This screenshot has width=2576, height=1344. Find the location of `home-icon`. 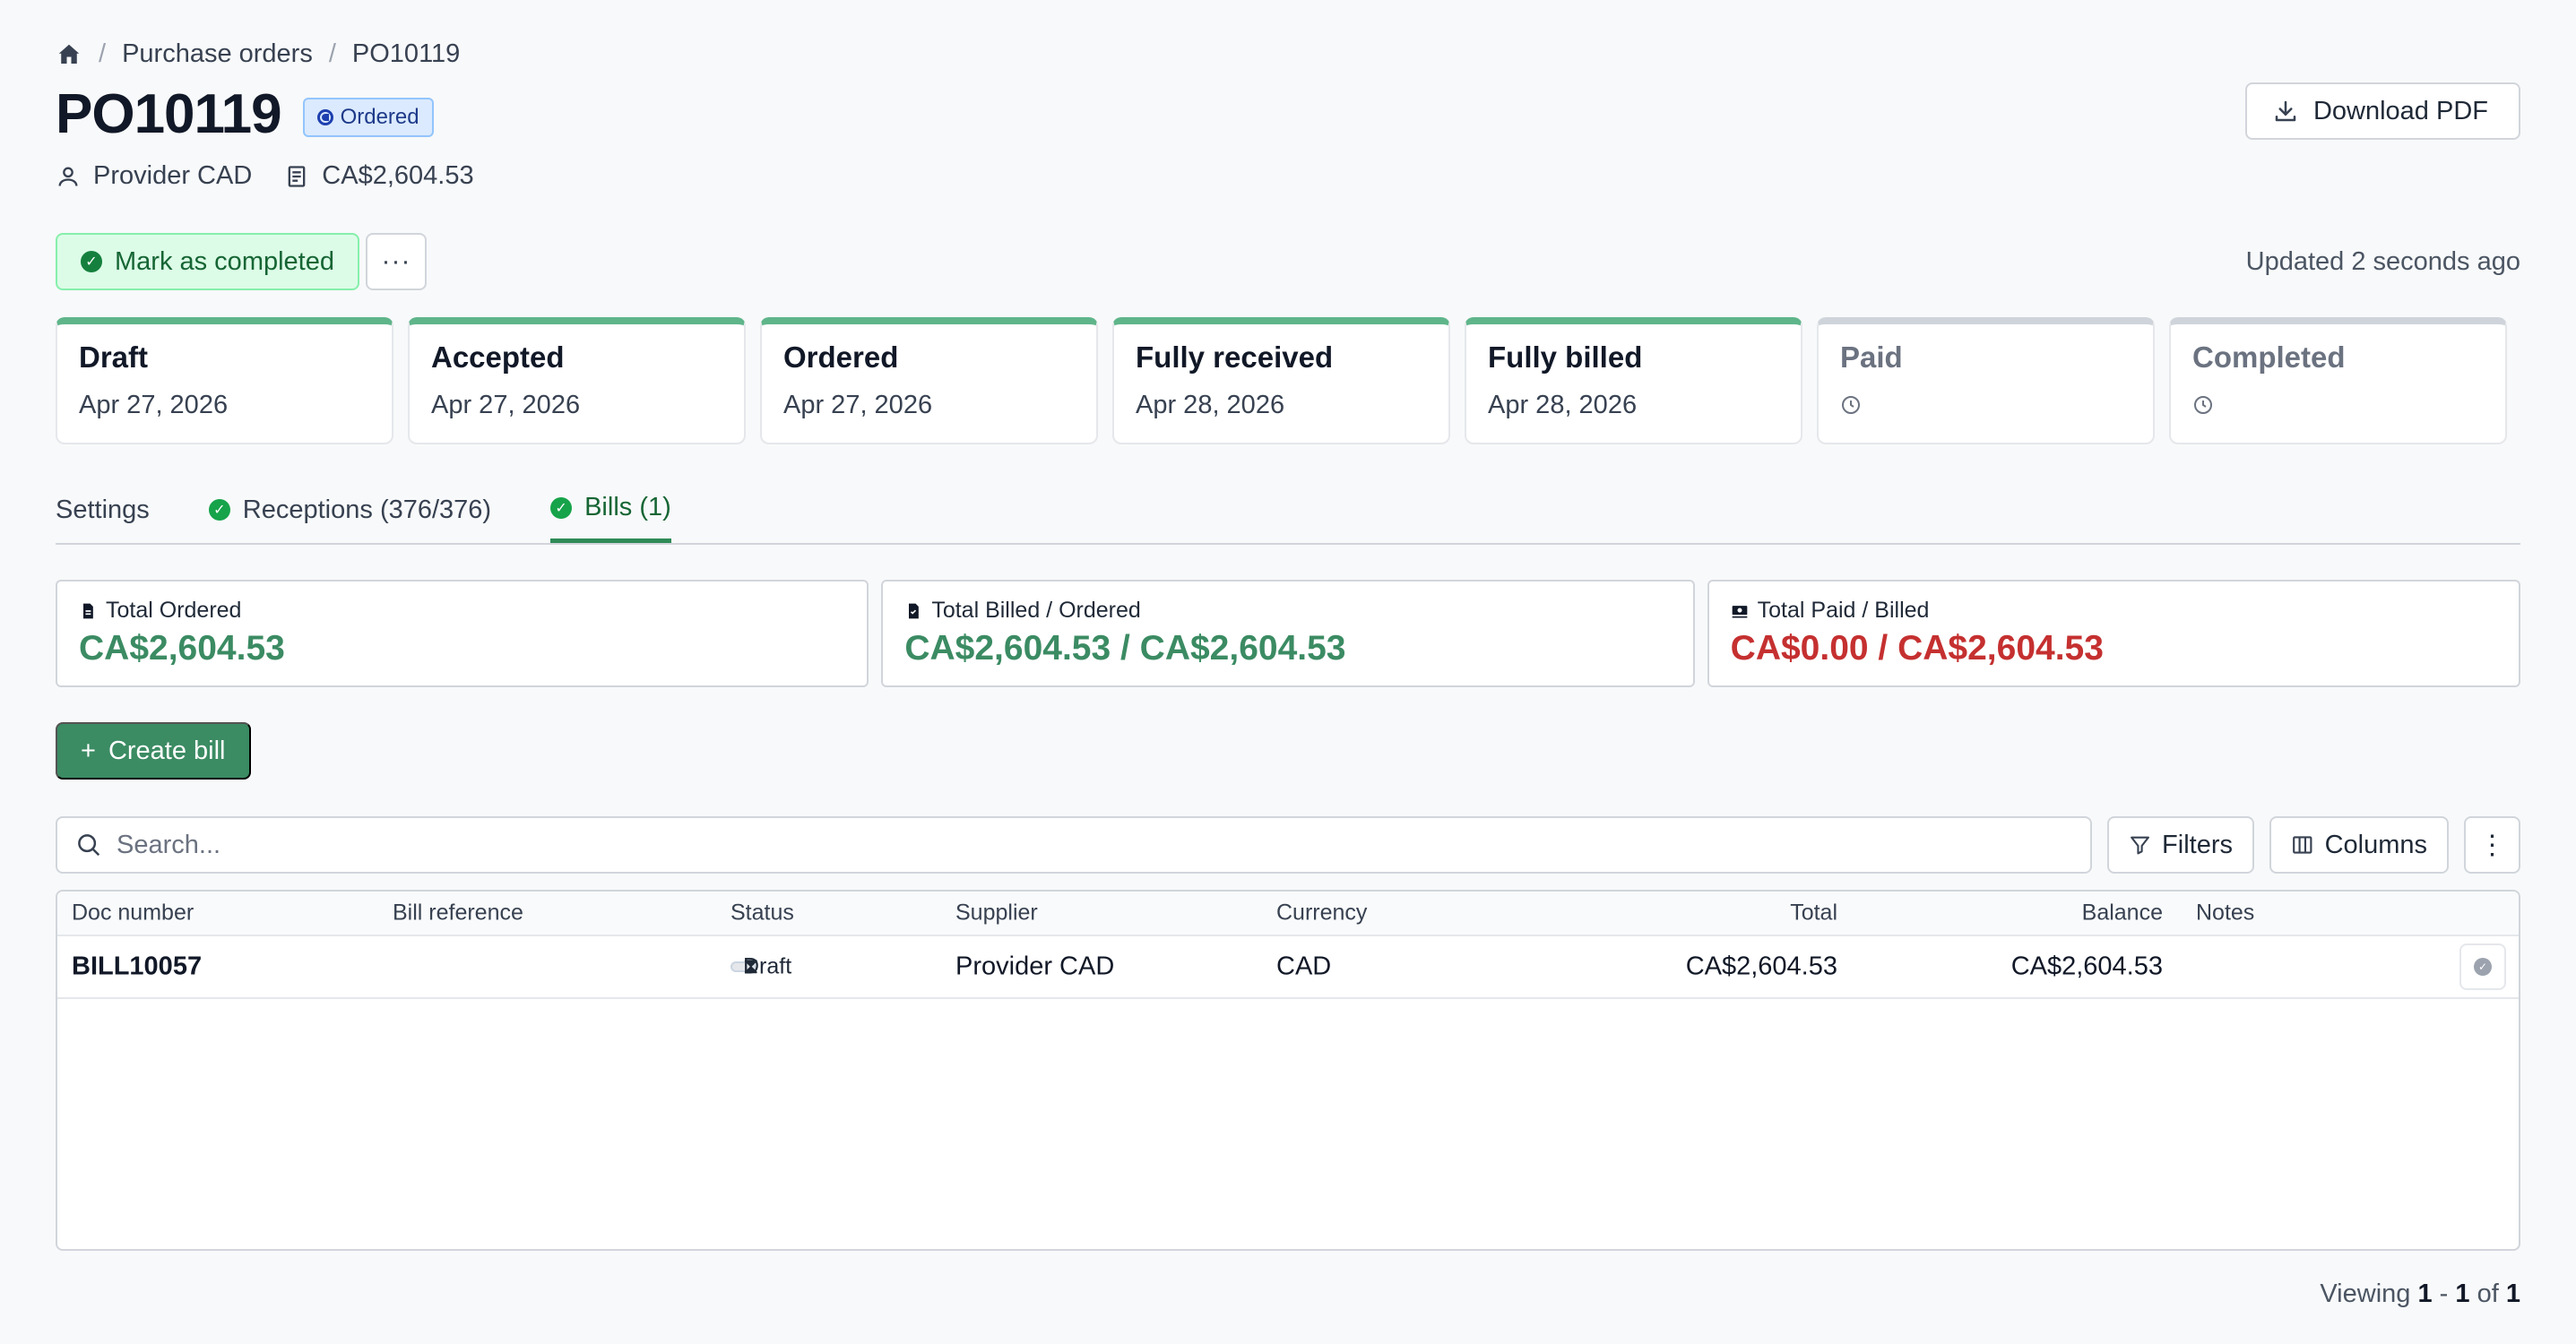

home-icon is located at coordinates (69, 55).